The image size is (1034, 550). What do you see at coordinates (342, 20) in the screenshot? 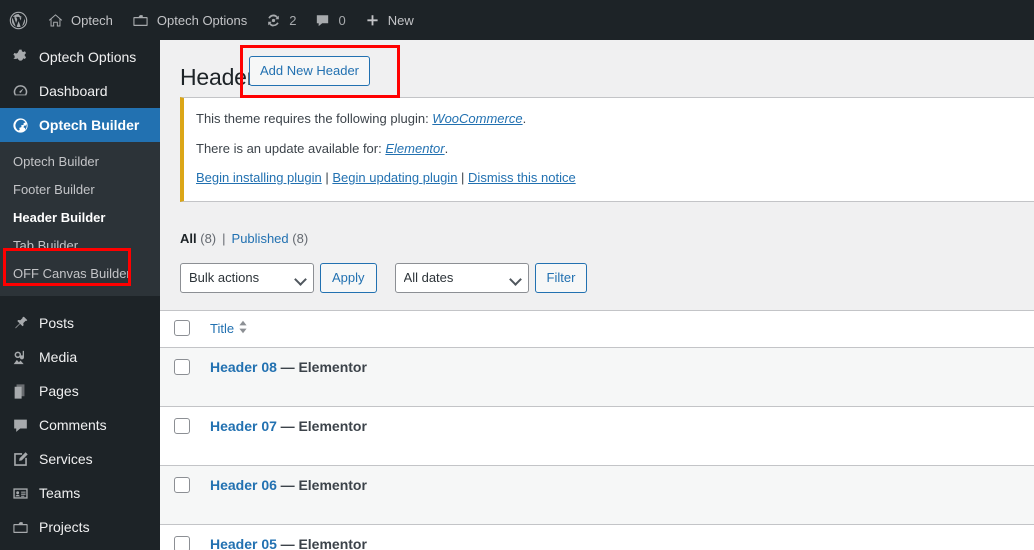
I see `comments-count: 0` at bounding box center [342, 20].